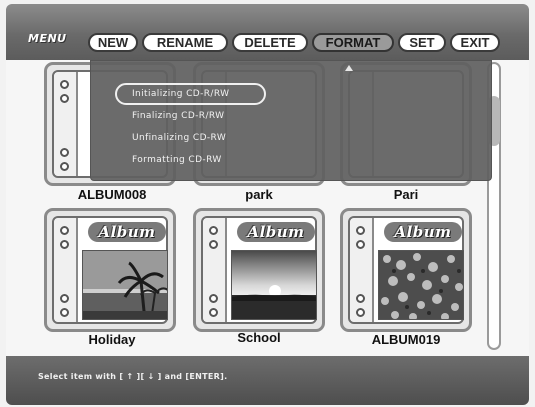 Image resolution: width=535 pixels, height=407 pixels. What do you see at coordinates (179, 138) in the screenshot?
I see `menu-item-unfinalize: Unfinalizing CD-RW` at bounding box center [179, 138].